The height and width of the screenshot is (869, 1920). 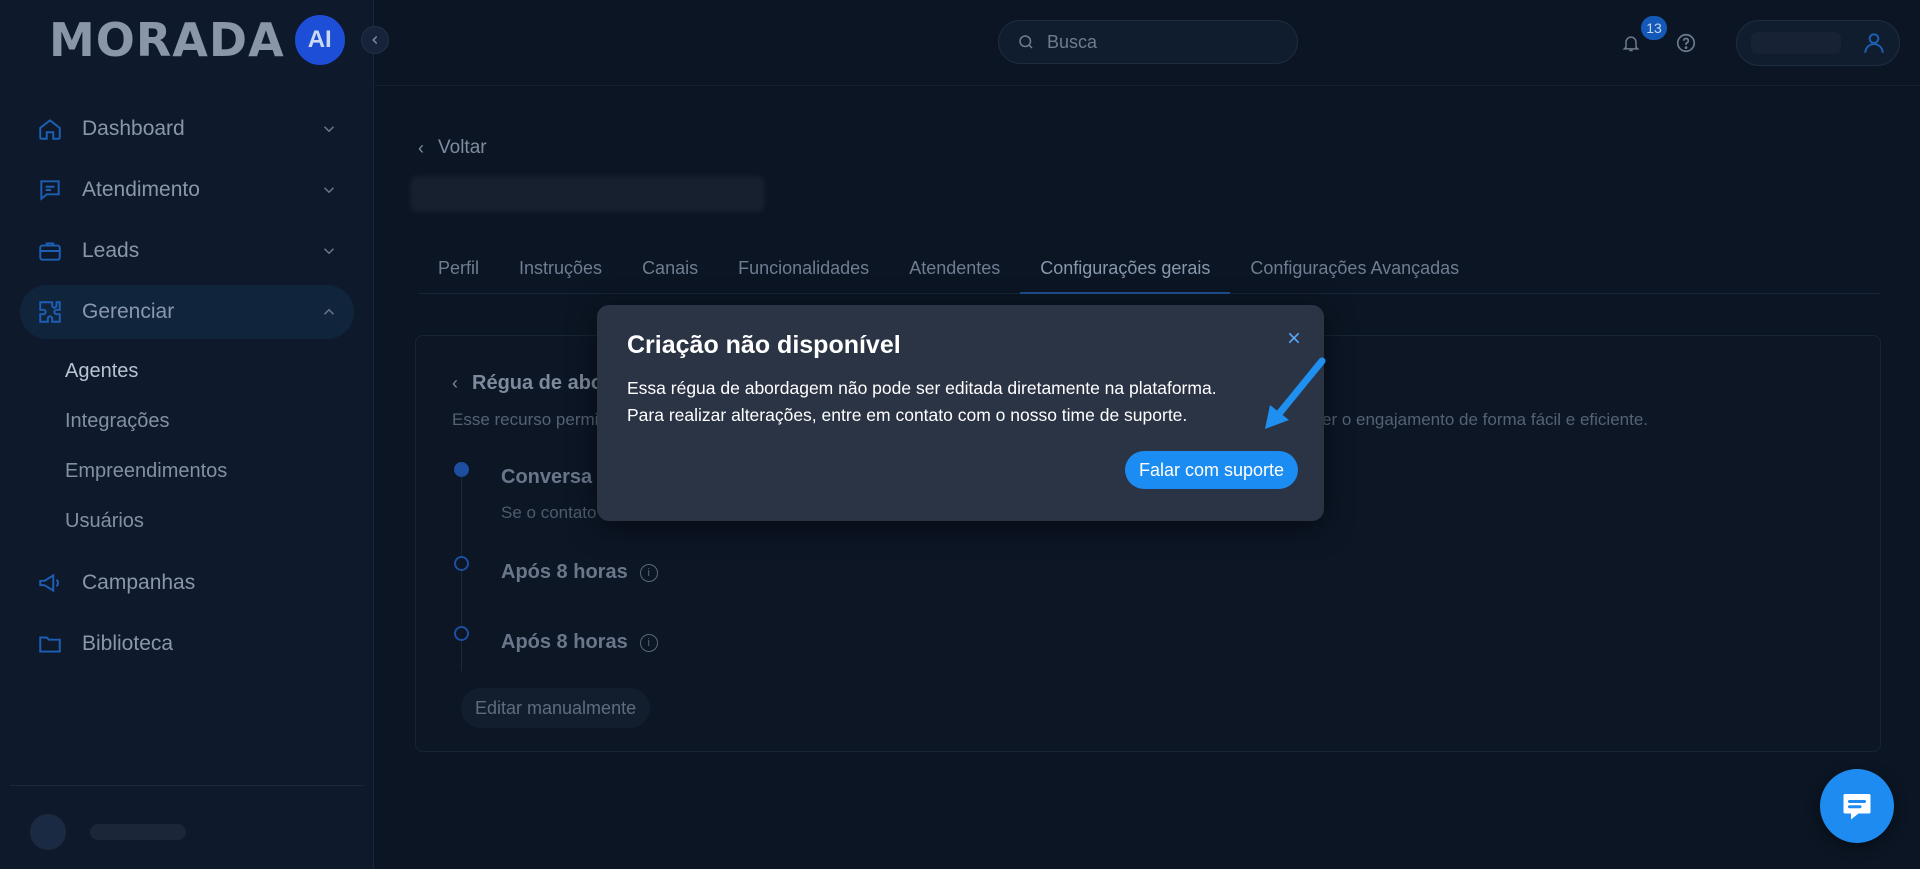 I want to click on sidebar-item-campanhas: Campanhas, so click(x=187, y=583).